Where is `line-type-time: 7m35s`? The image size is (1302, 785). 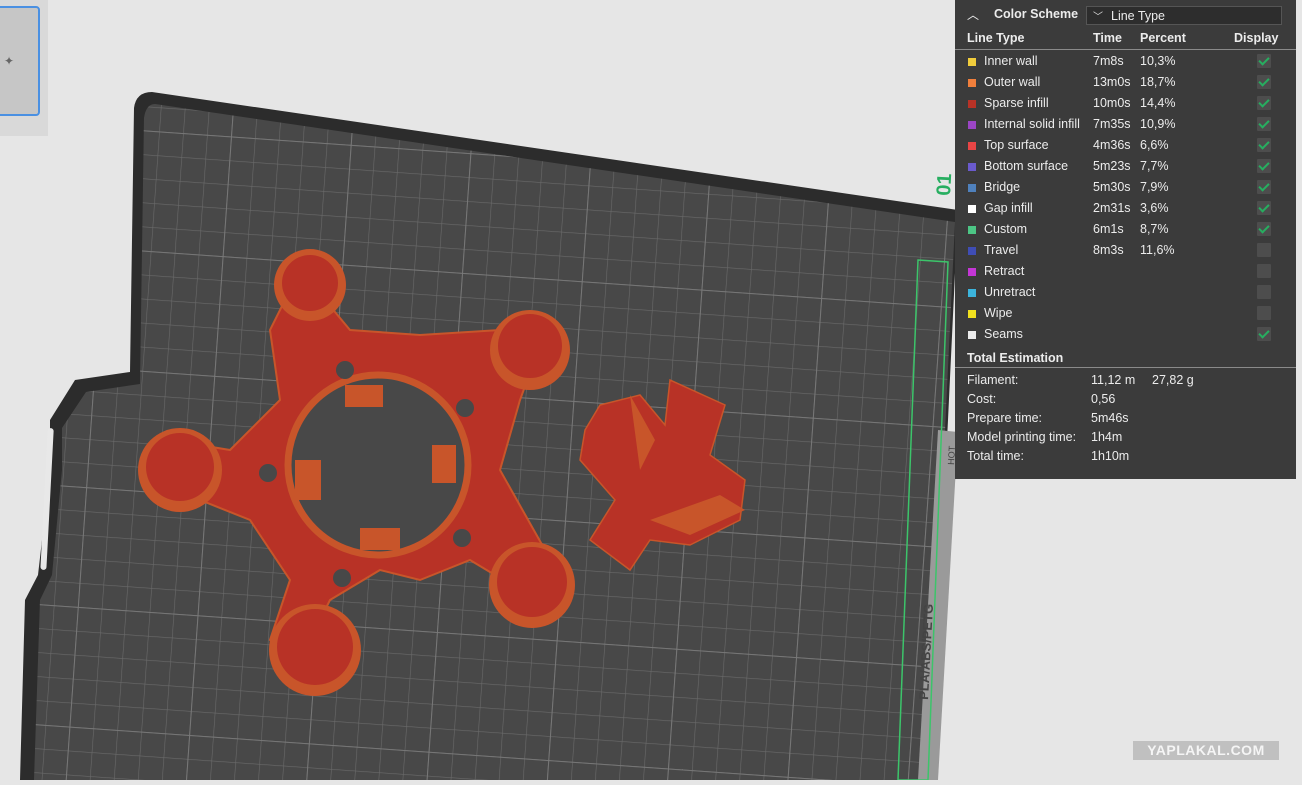
line-type-time: 7m35s is located at coordinates (1112, 124).